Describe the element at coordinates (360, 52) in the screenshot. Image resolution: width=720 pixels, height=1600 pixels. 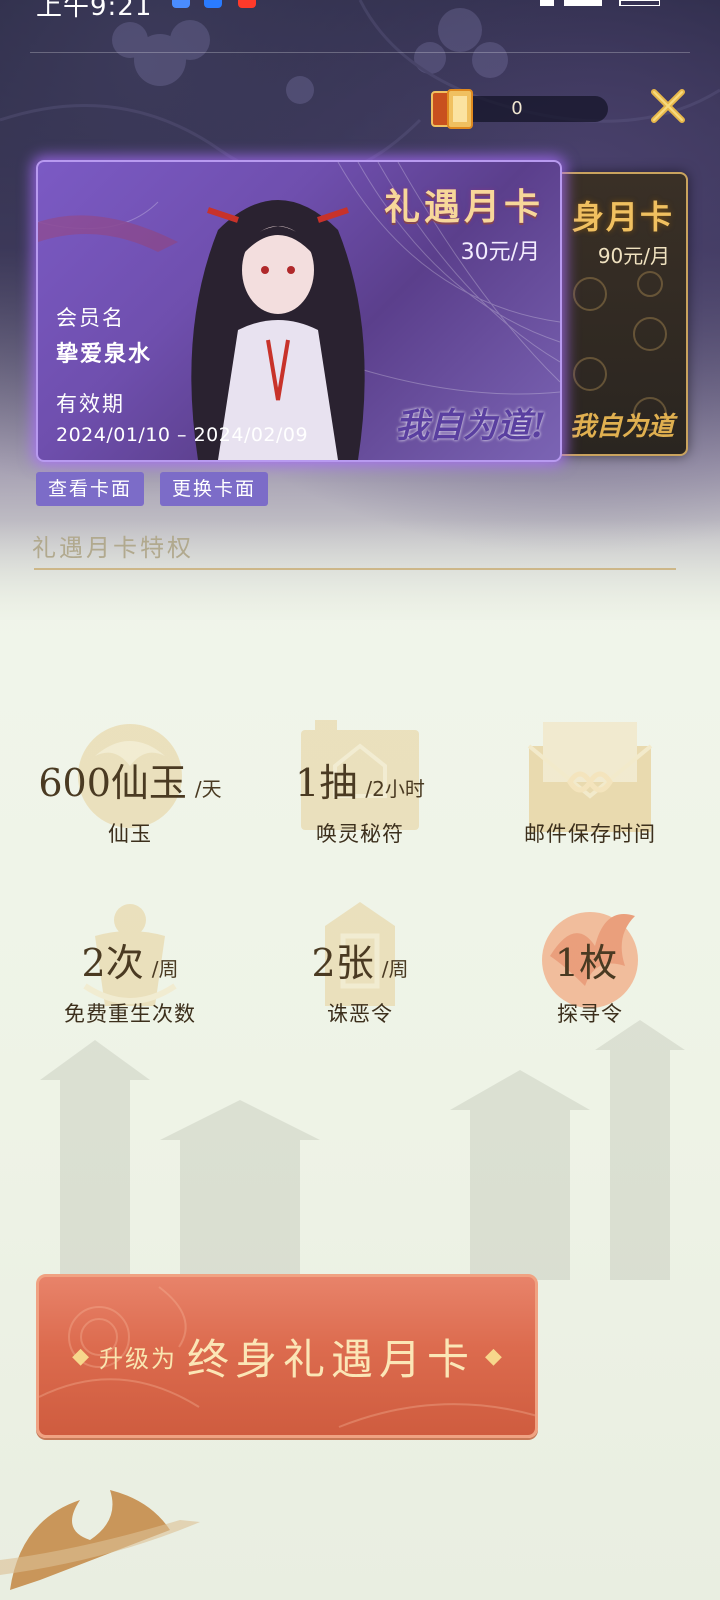
I see `header-divider` at that location.